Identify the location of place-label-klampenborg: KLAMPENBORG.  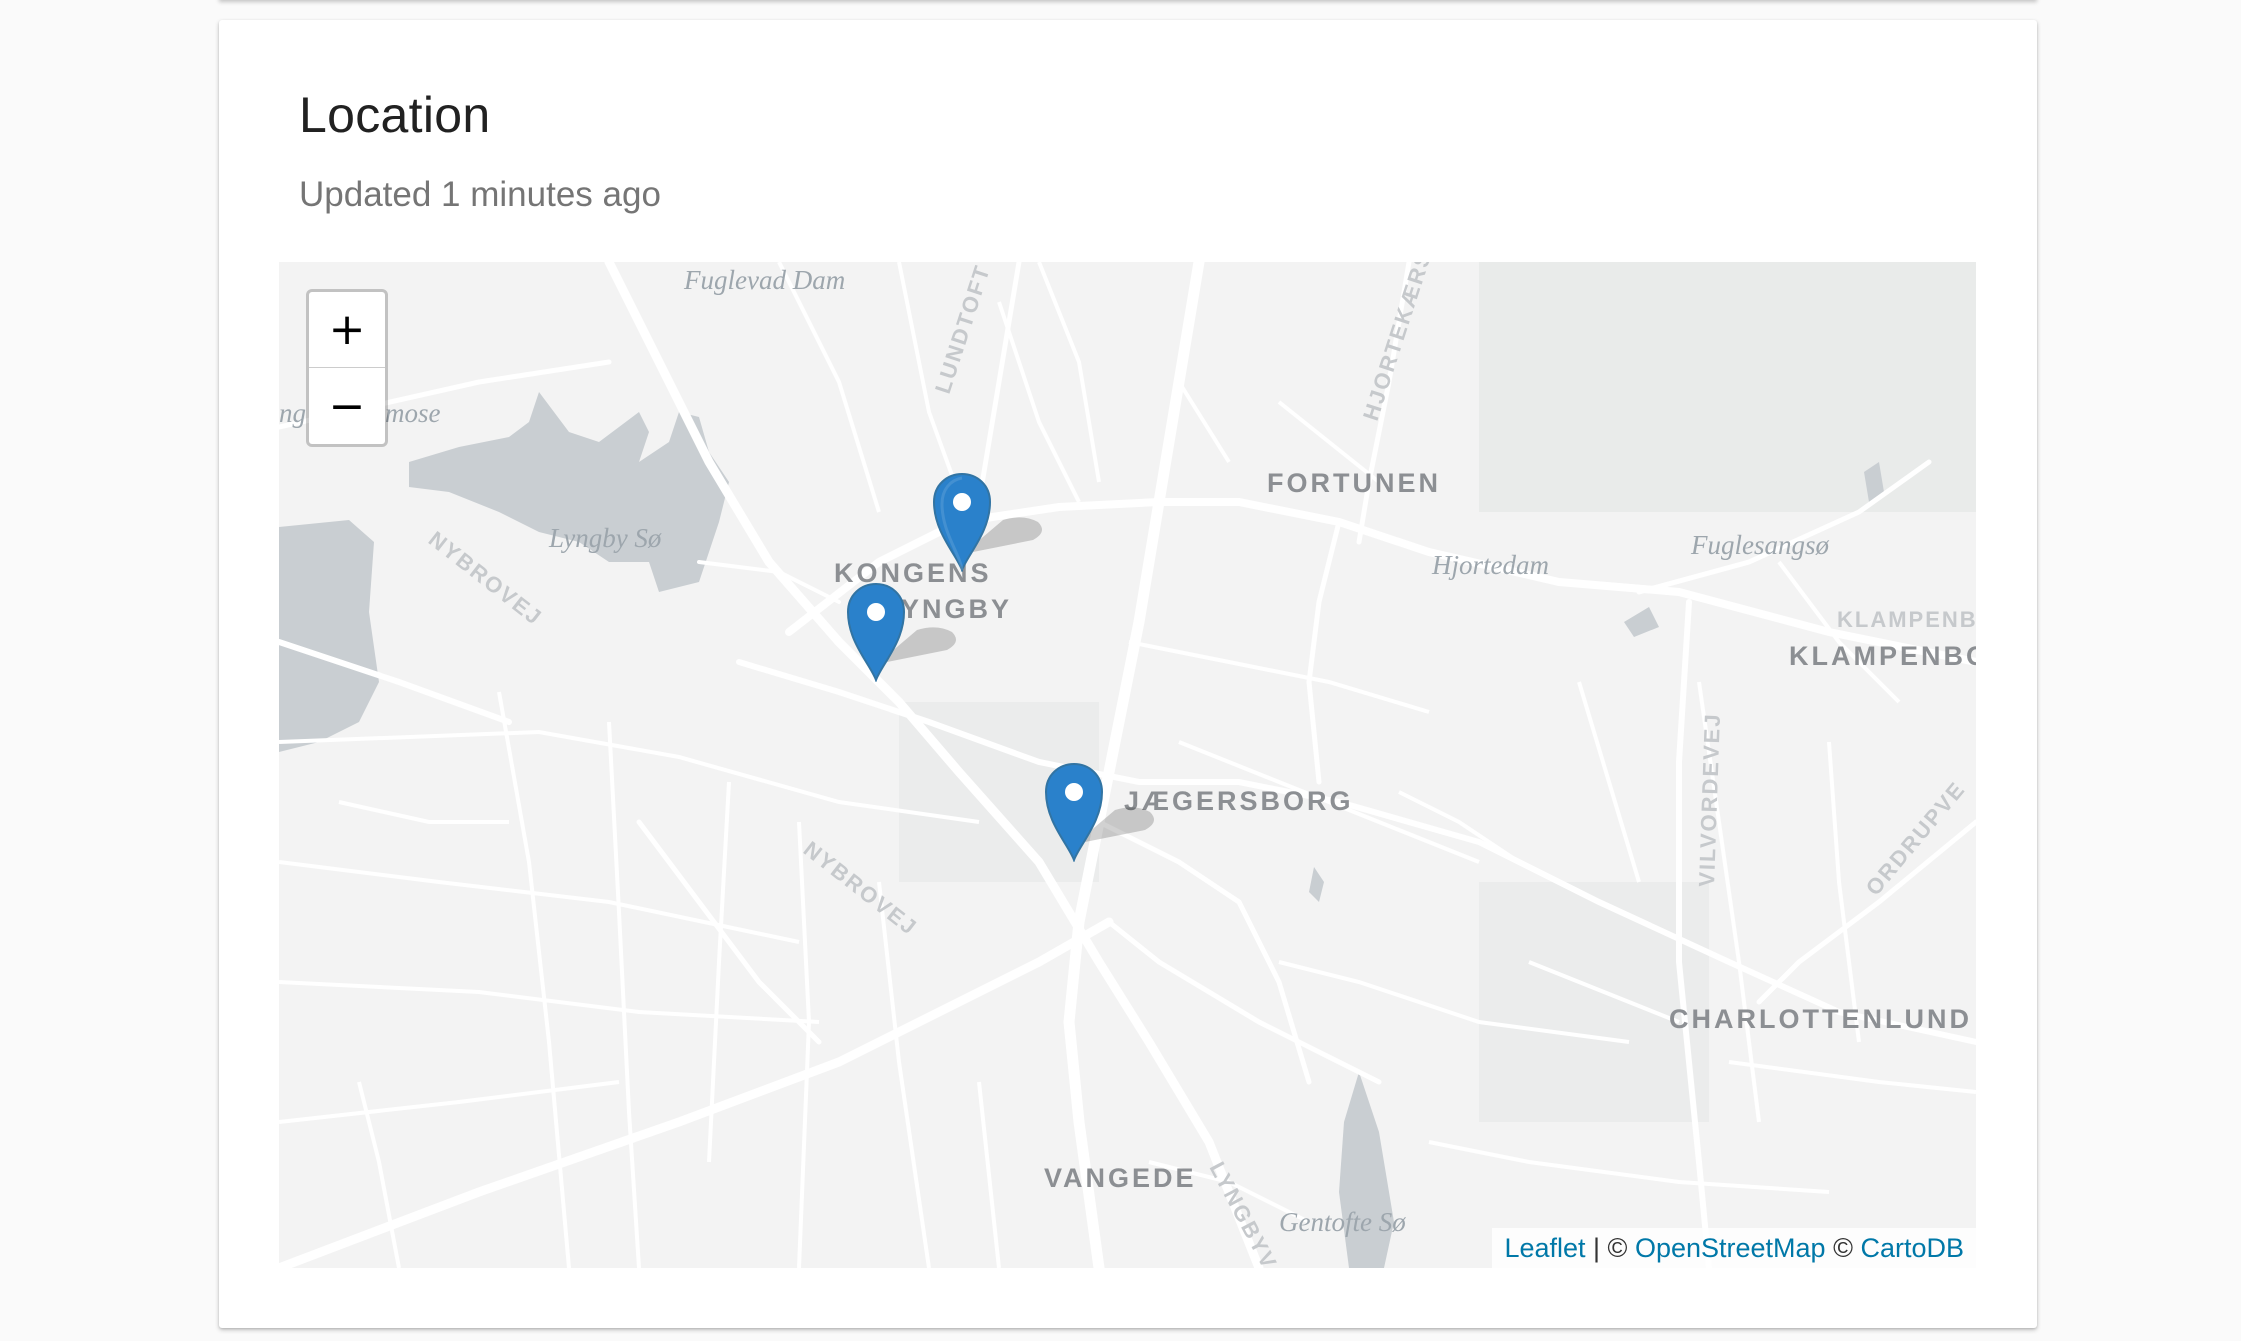
(1882, 656).